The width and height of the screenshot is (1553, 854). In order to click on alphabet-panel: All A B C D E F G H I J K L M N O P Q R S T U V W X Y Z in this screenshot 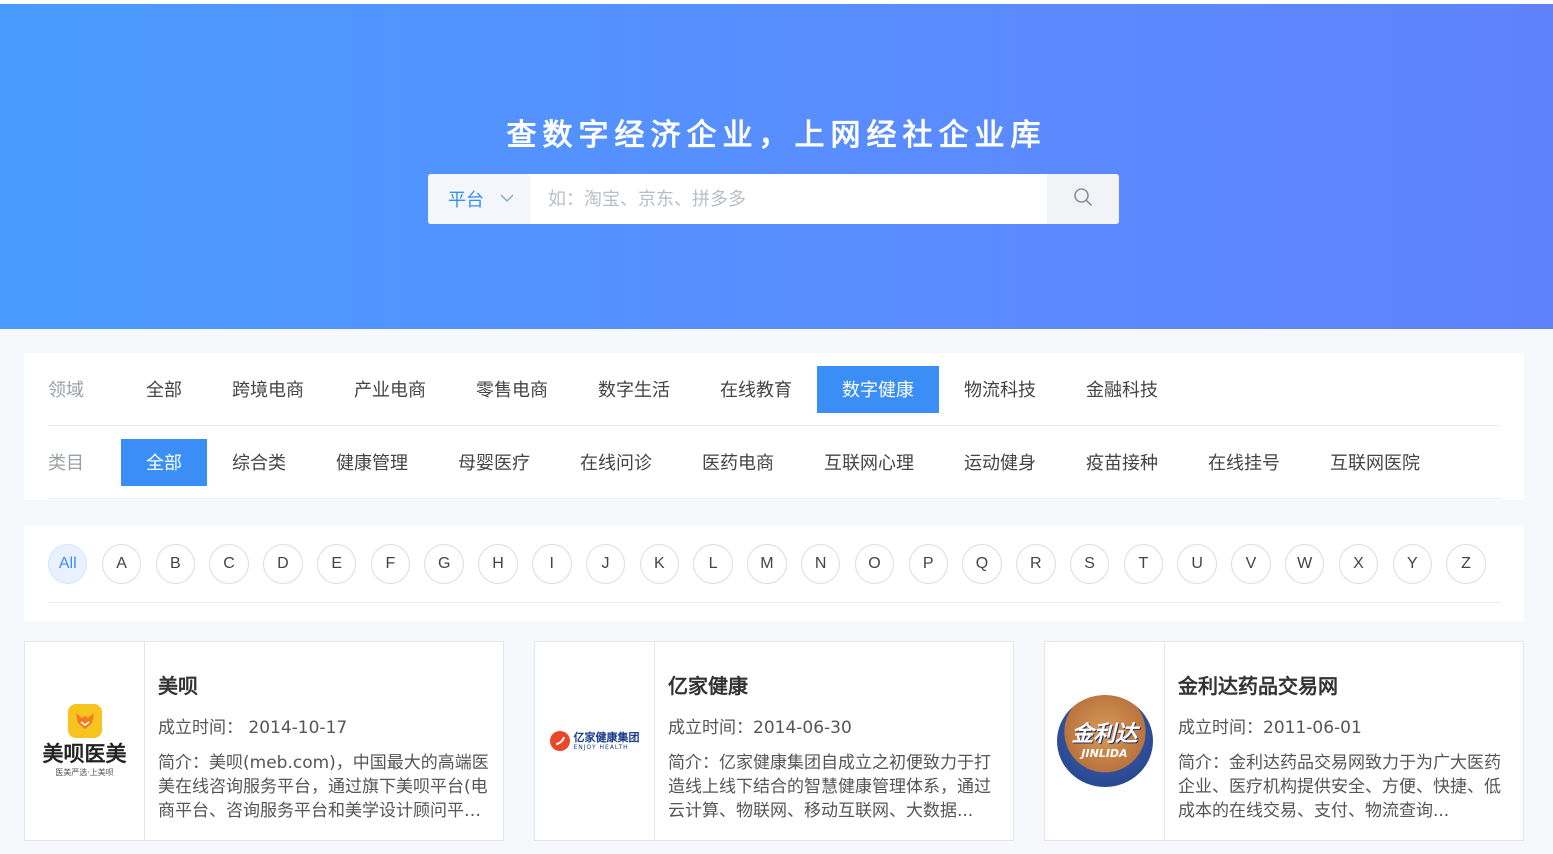, I will do `click(774, 573)`.